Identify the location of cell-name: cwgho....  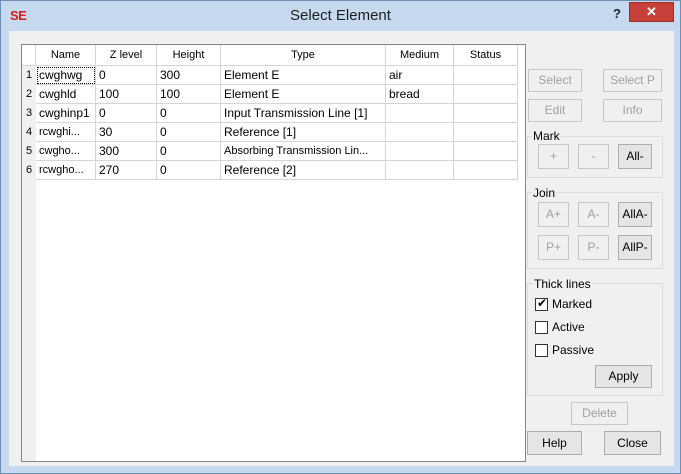
(66, 151).